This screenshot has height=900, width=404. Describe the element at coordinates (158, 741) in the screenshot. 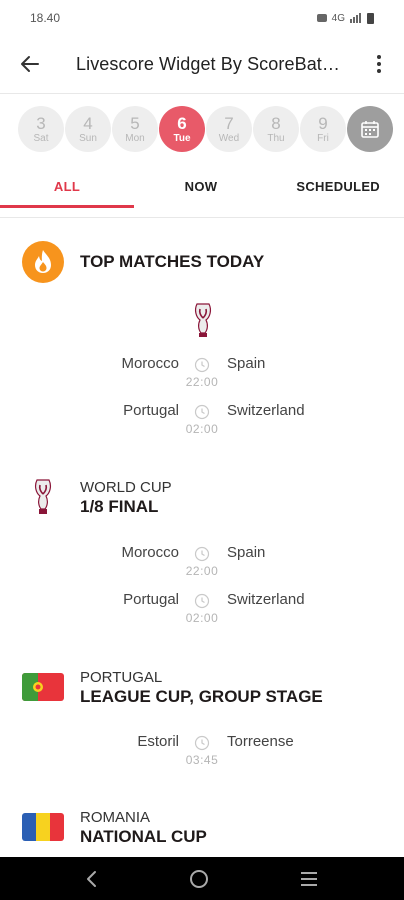

I see `home-team: Estoril` at that location.